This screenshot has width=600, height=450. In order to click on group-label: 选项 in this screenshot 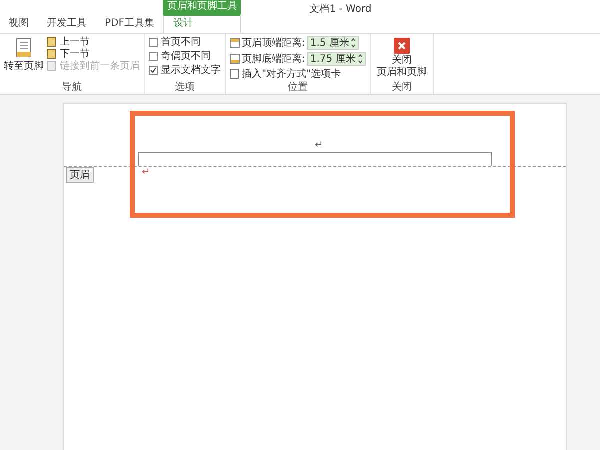, I will do `click(185, 87)`.